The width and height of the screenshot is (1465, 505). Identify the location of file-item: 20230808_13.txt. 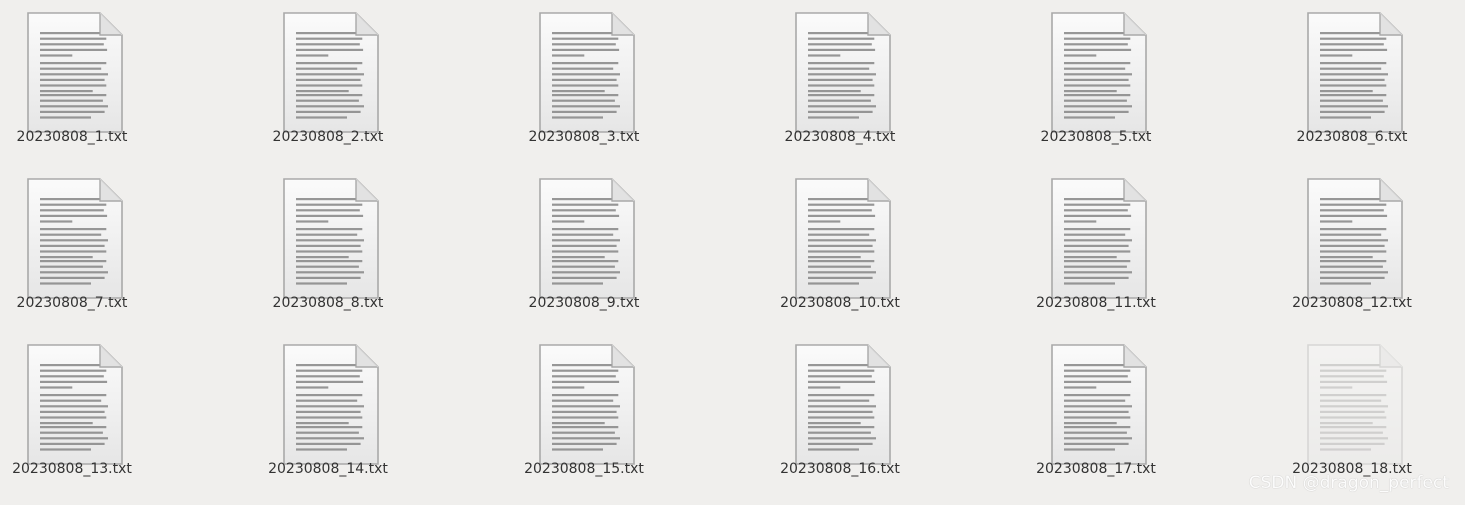
(72, 412).